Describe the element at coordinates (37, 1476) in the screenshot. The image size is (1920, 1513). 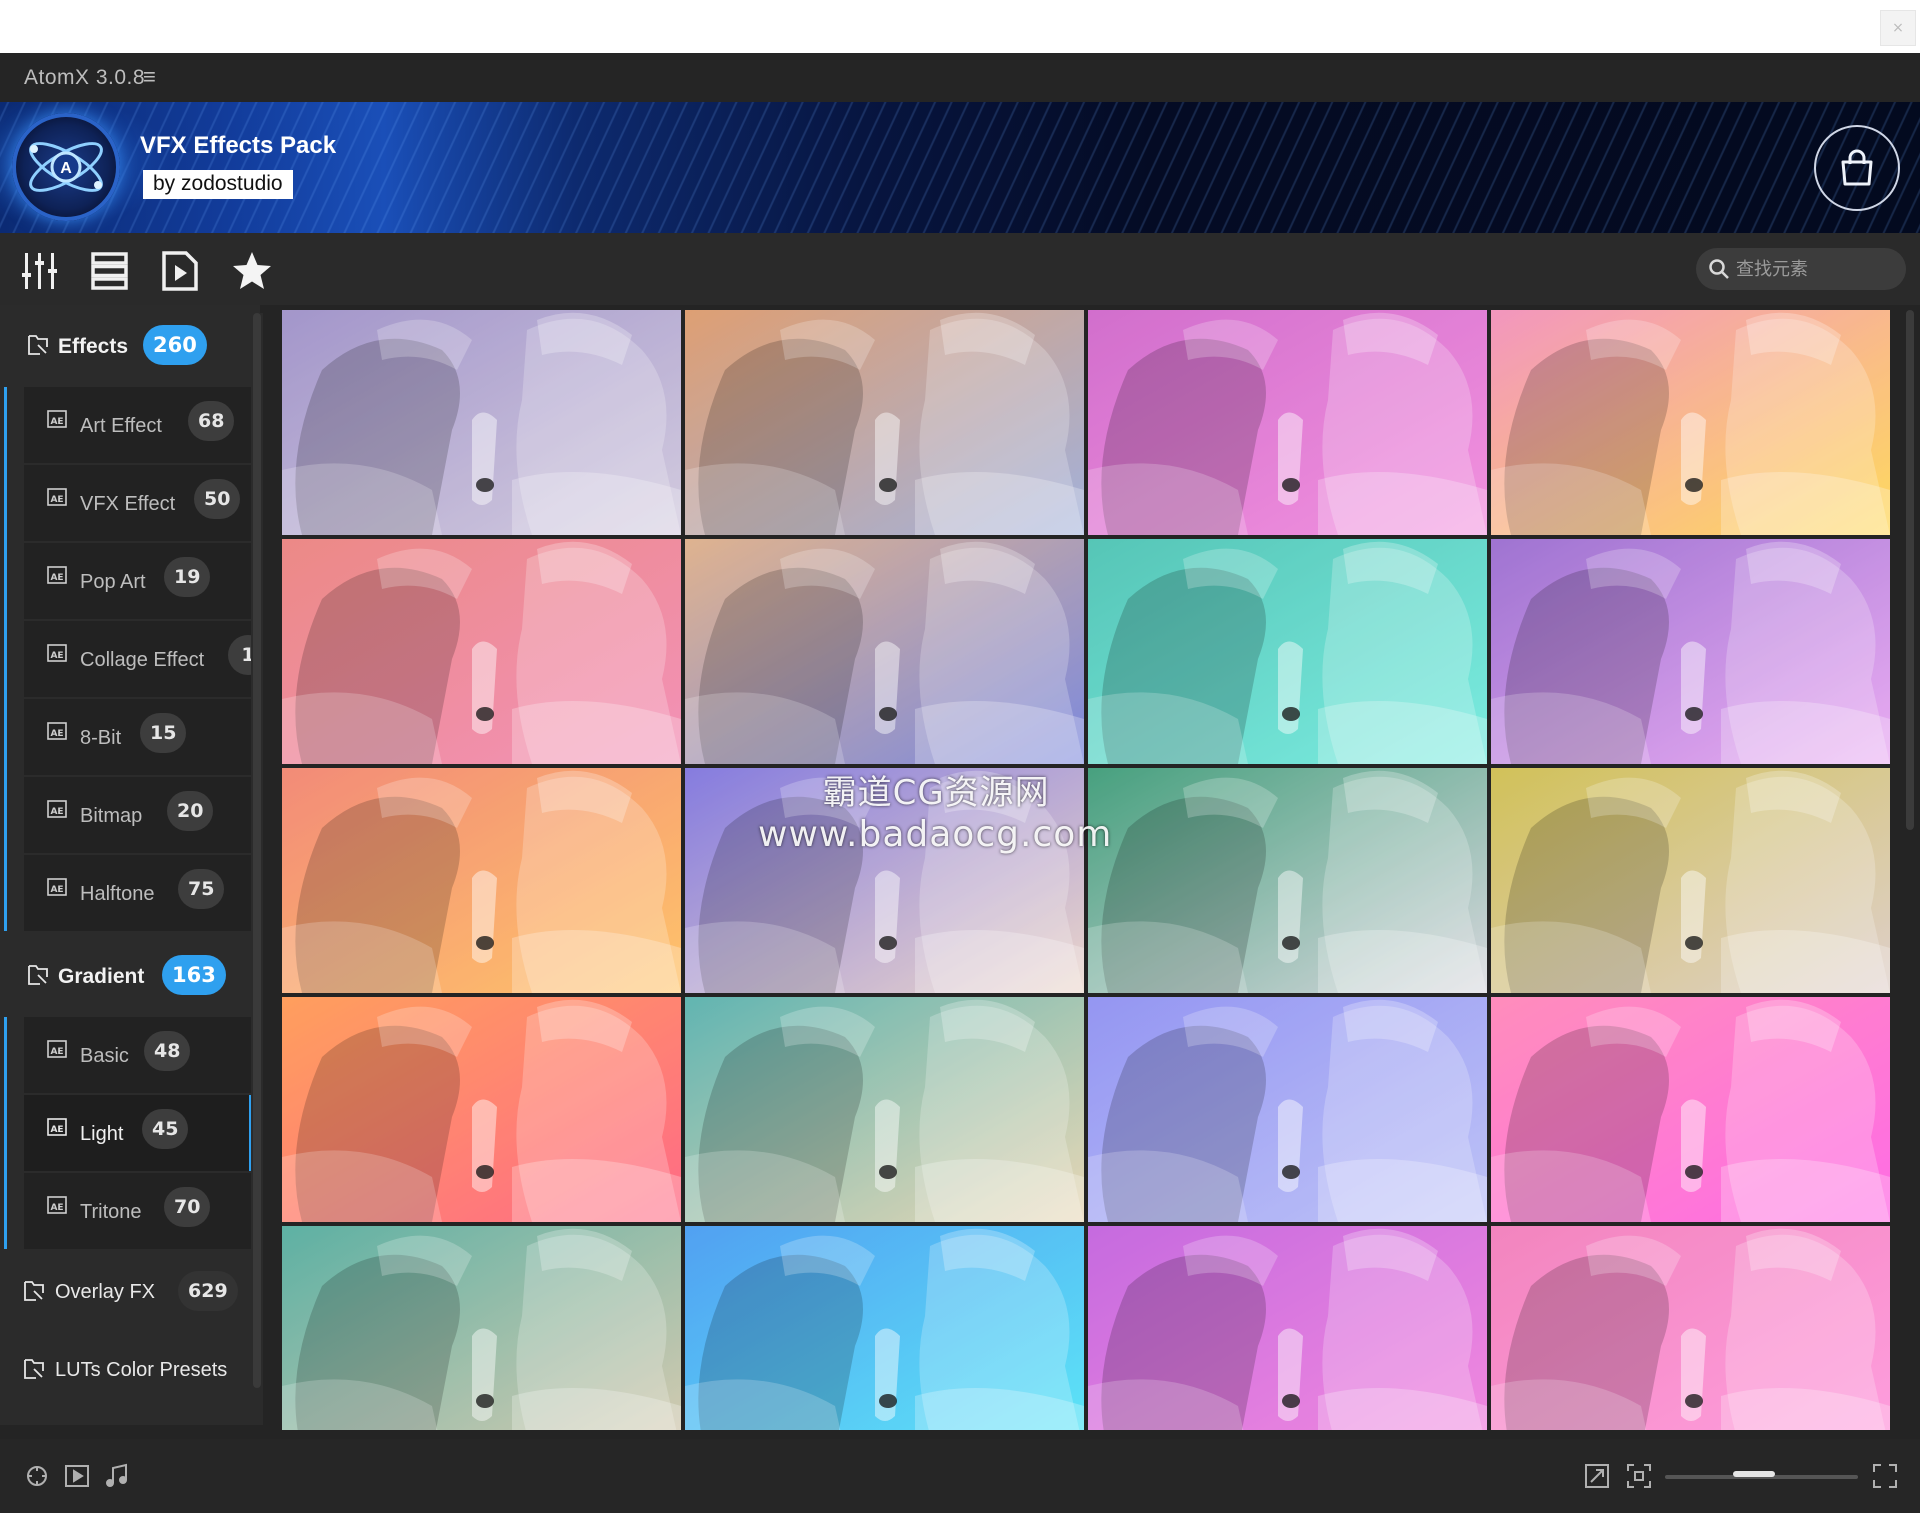
I see `gamepad-icon` at that location.